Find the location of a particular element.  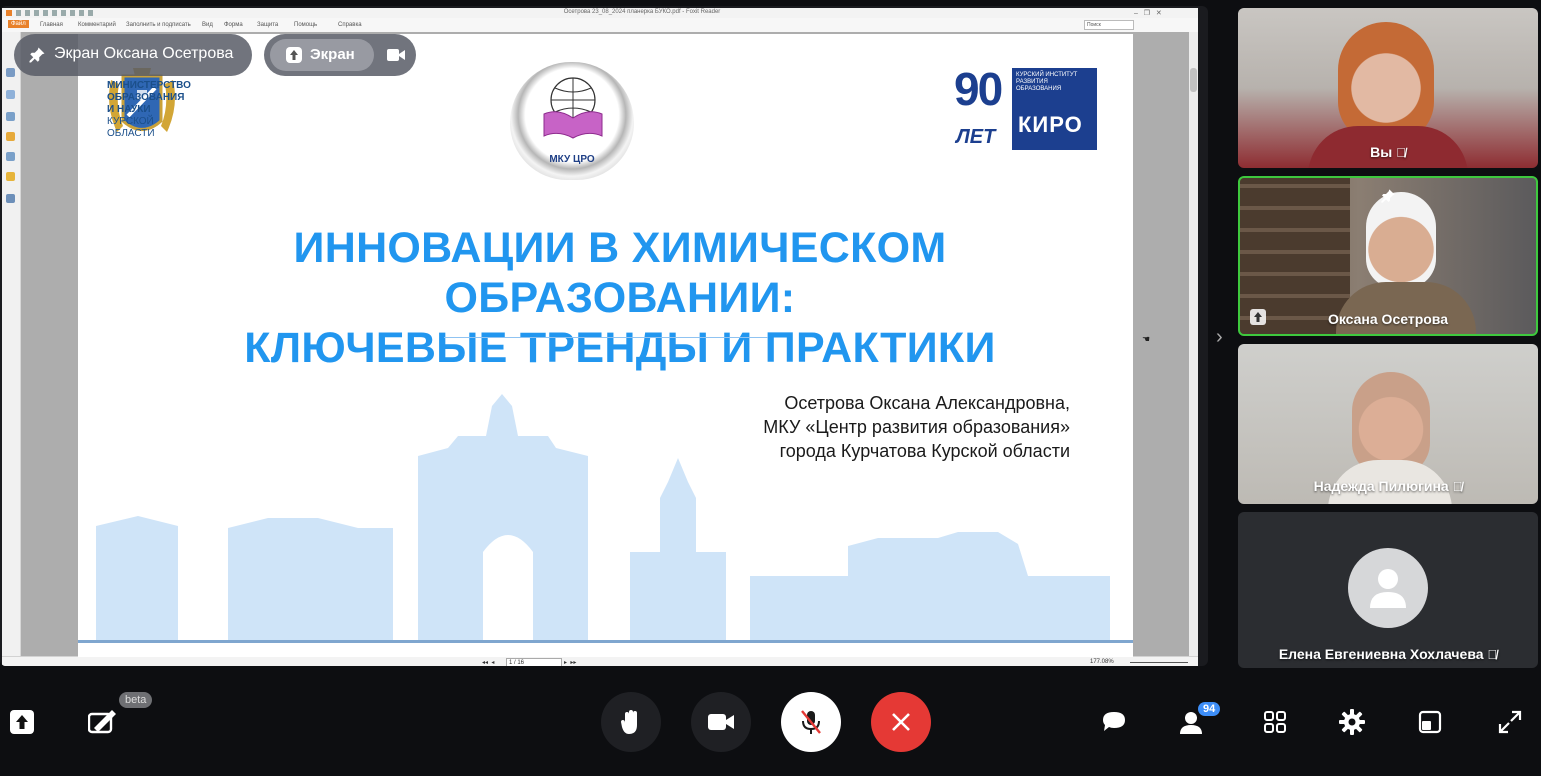

pinned-screen-label: Экран Оксана Осетрова is located at coordinates (144, 53).